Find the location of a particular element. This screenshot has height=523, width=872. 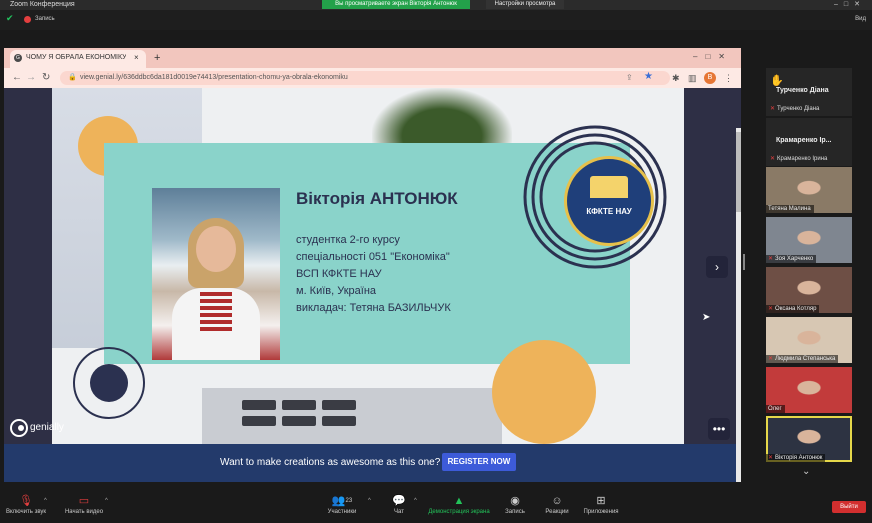

participant-label-text: Людмила Степанська is located at coordinates (805, 359).